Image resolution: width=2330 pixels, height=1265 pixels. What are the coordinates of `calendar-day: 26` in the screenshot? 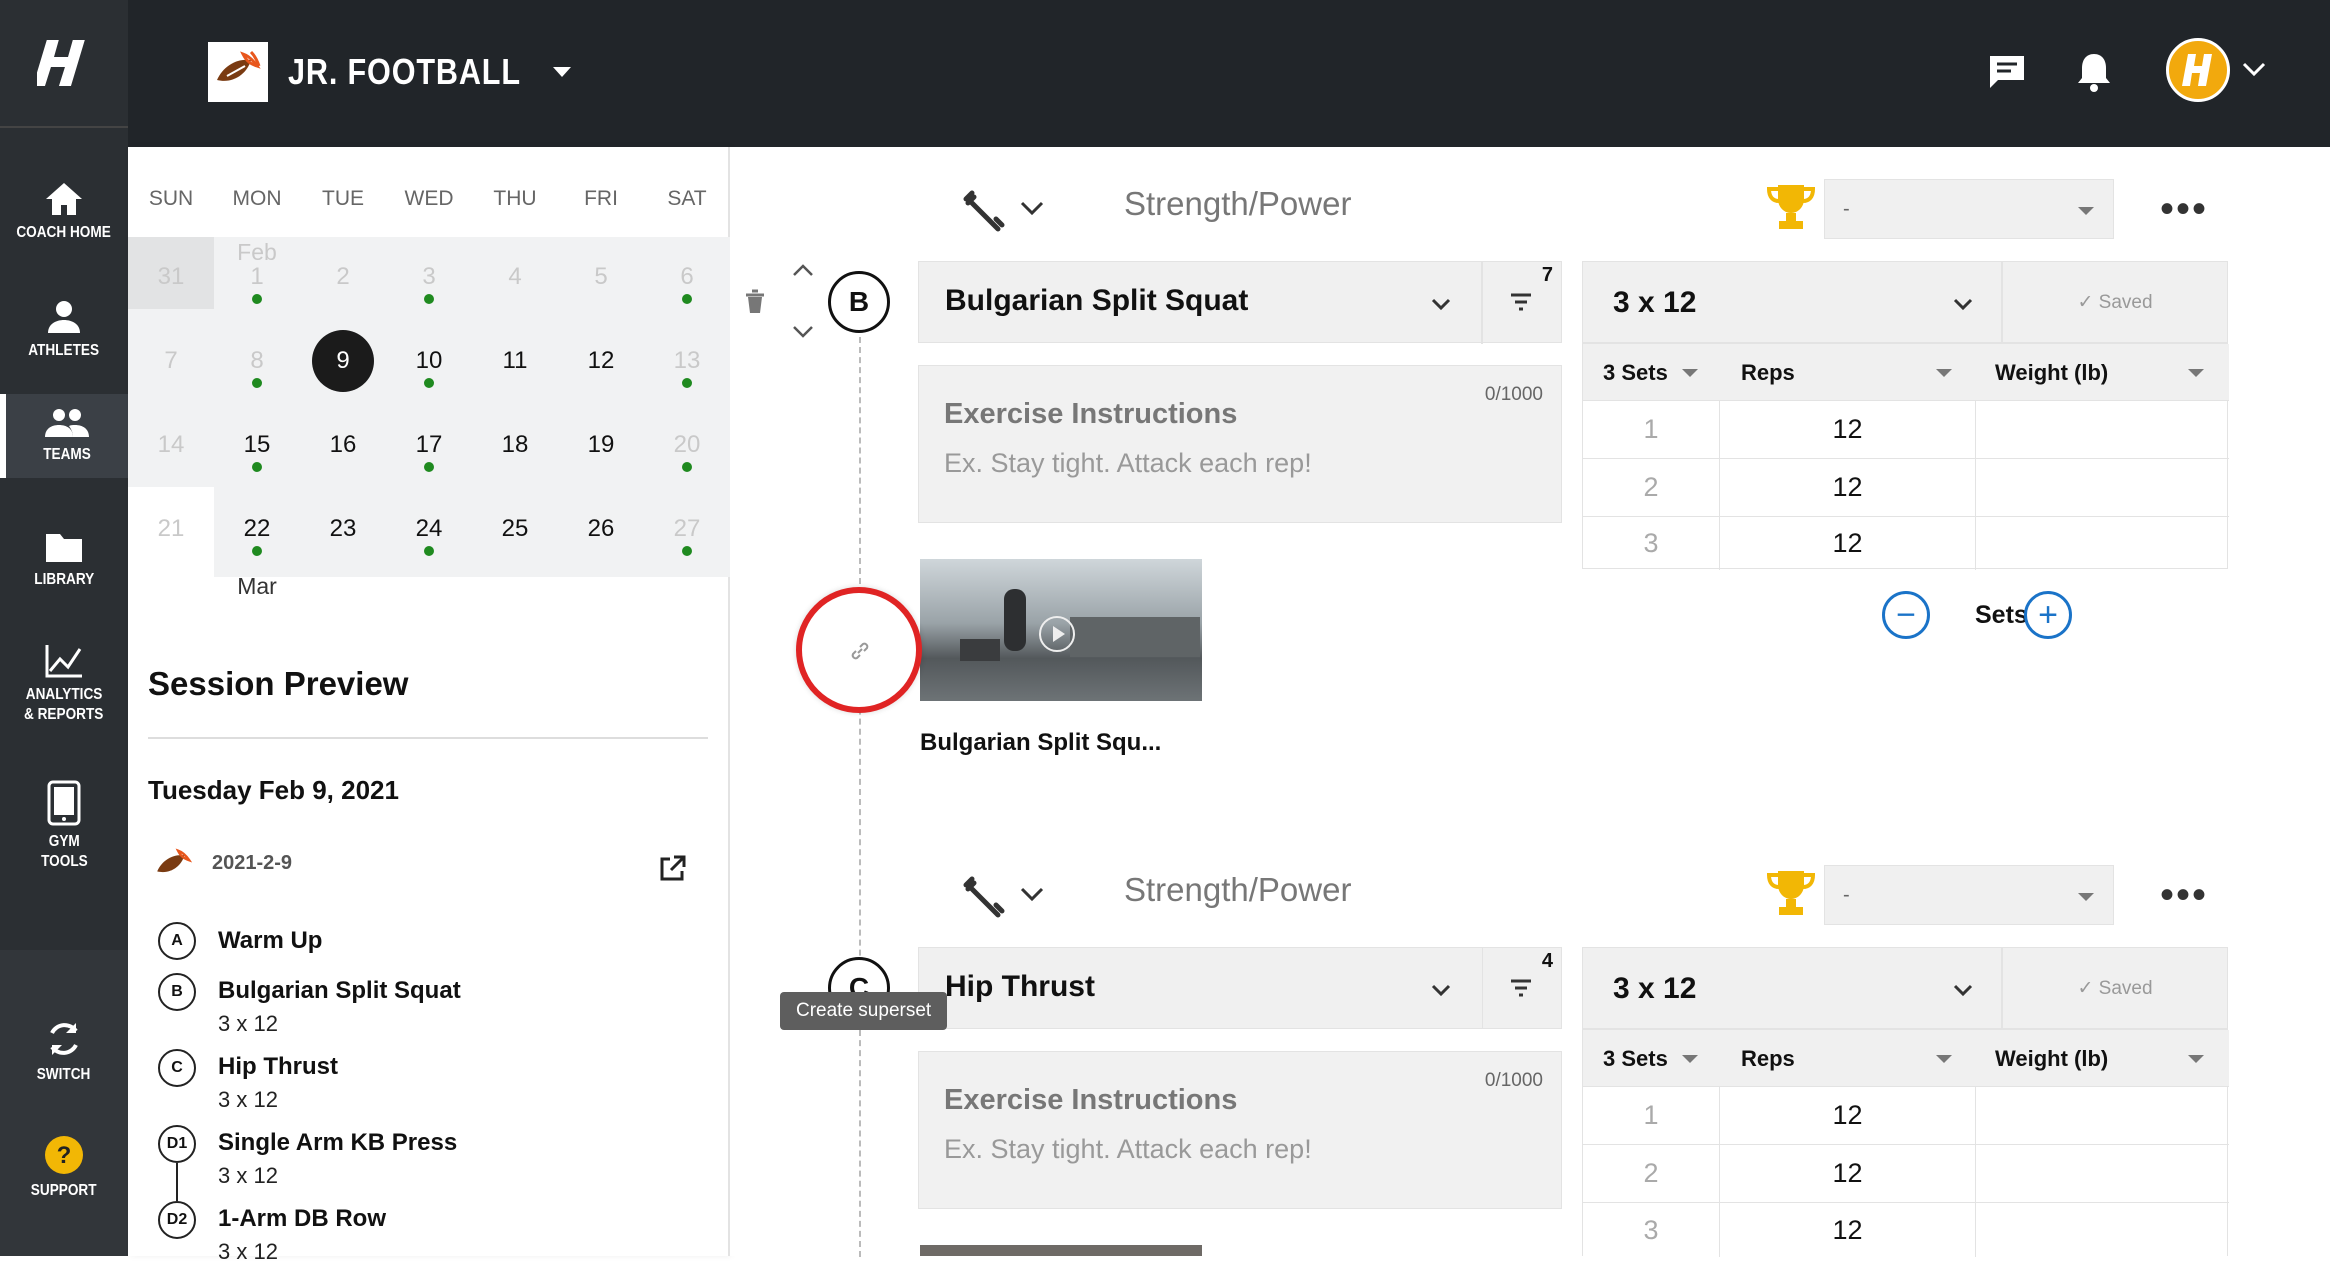 It's located at (601, 529).